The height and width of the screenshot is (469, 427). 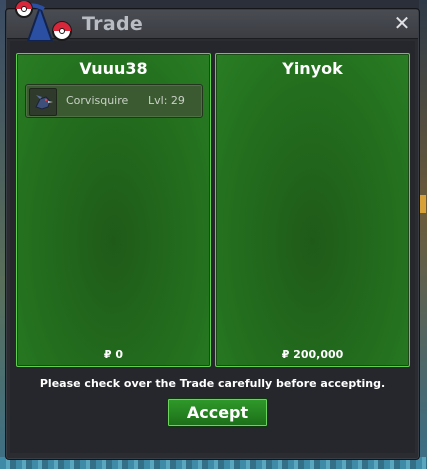 What do you see at coordinates (217, 412) in the screenshot?
I see `accept-button: Accept` at bounding box center [217, 412].